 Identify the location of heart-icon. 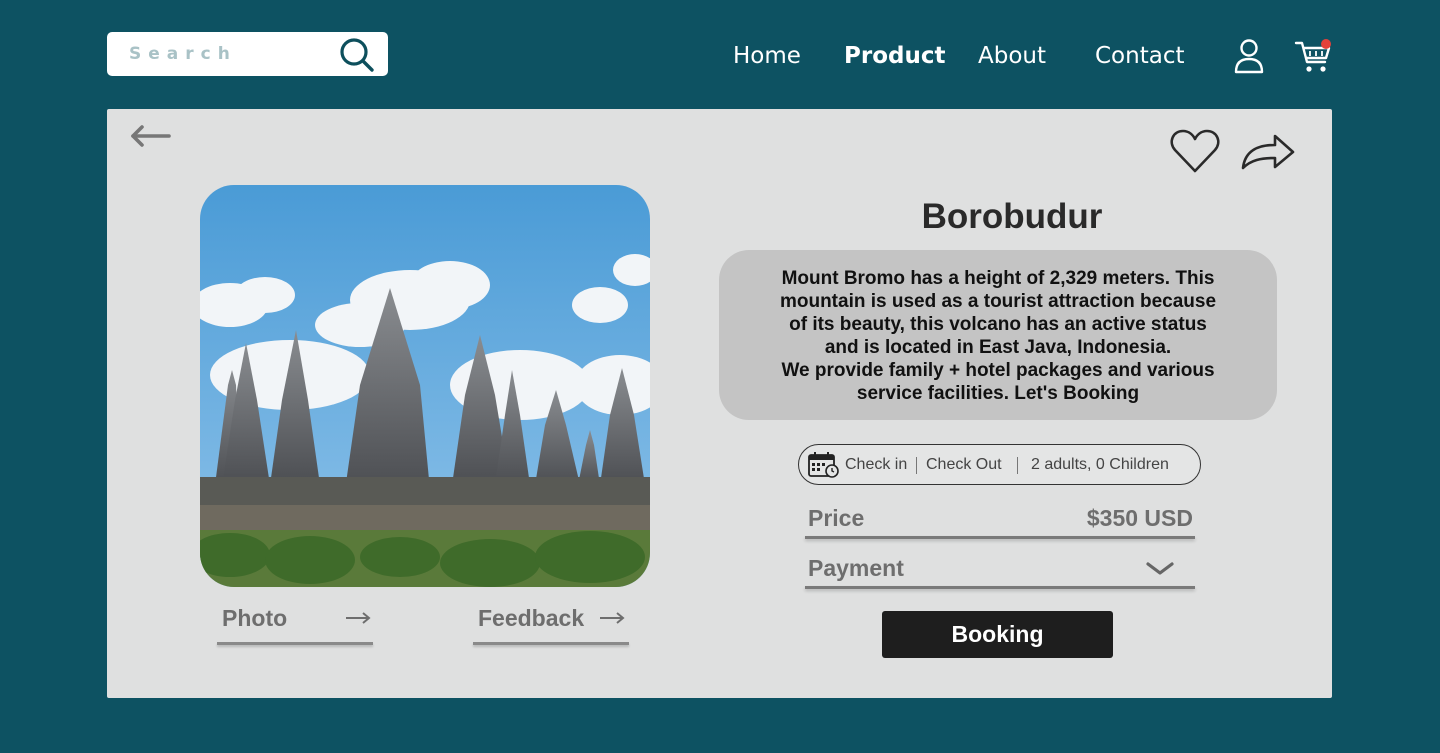
(1195, 152).